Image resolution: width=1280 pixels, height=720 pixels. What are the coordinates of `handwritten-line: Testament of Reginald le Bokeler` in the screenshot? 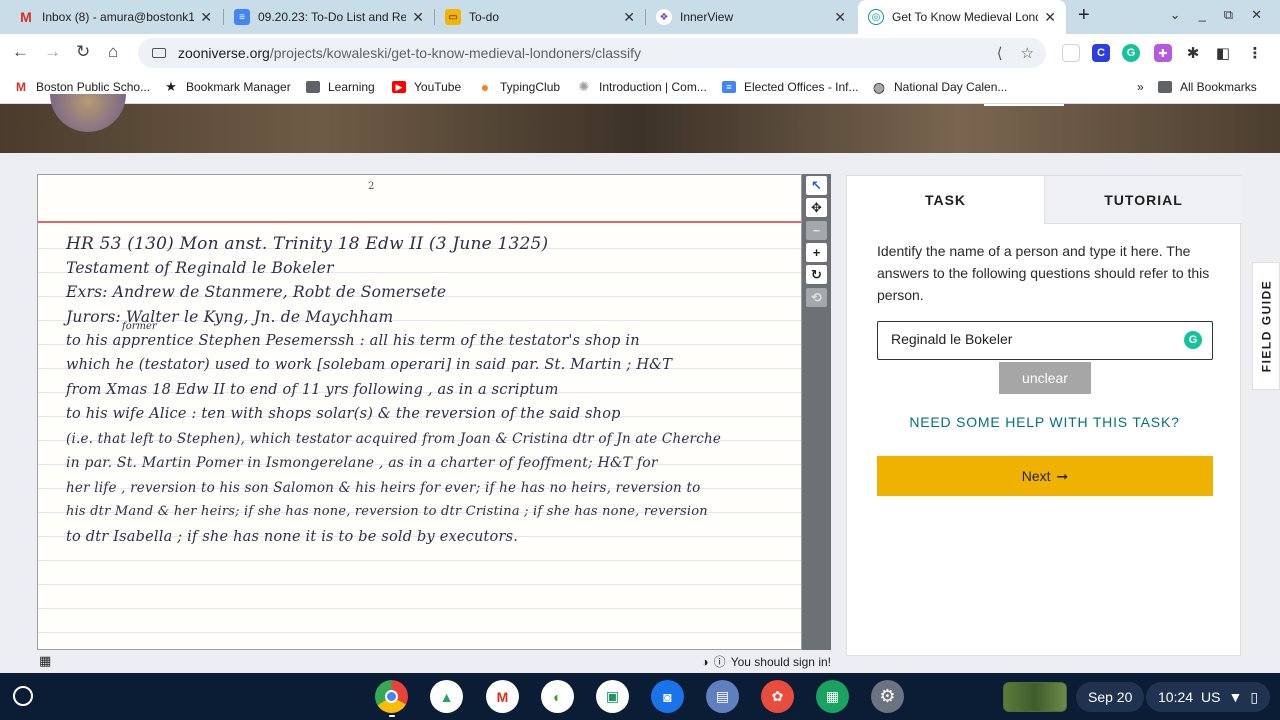 It's located at (200, 268).